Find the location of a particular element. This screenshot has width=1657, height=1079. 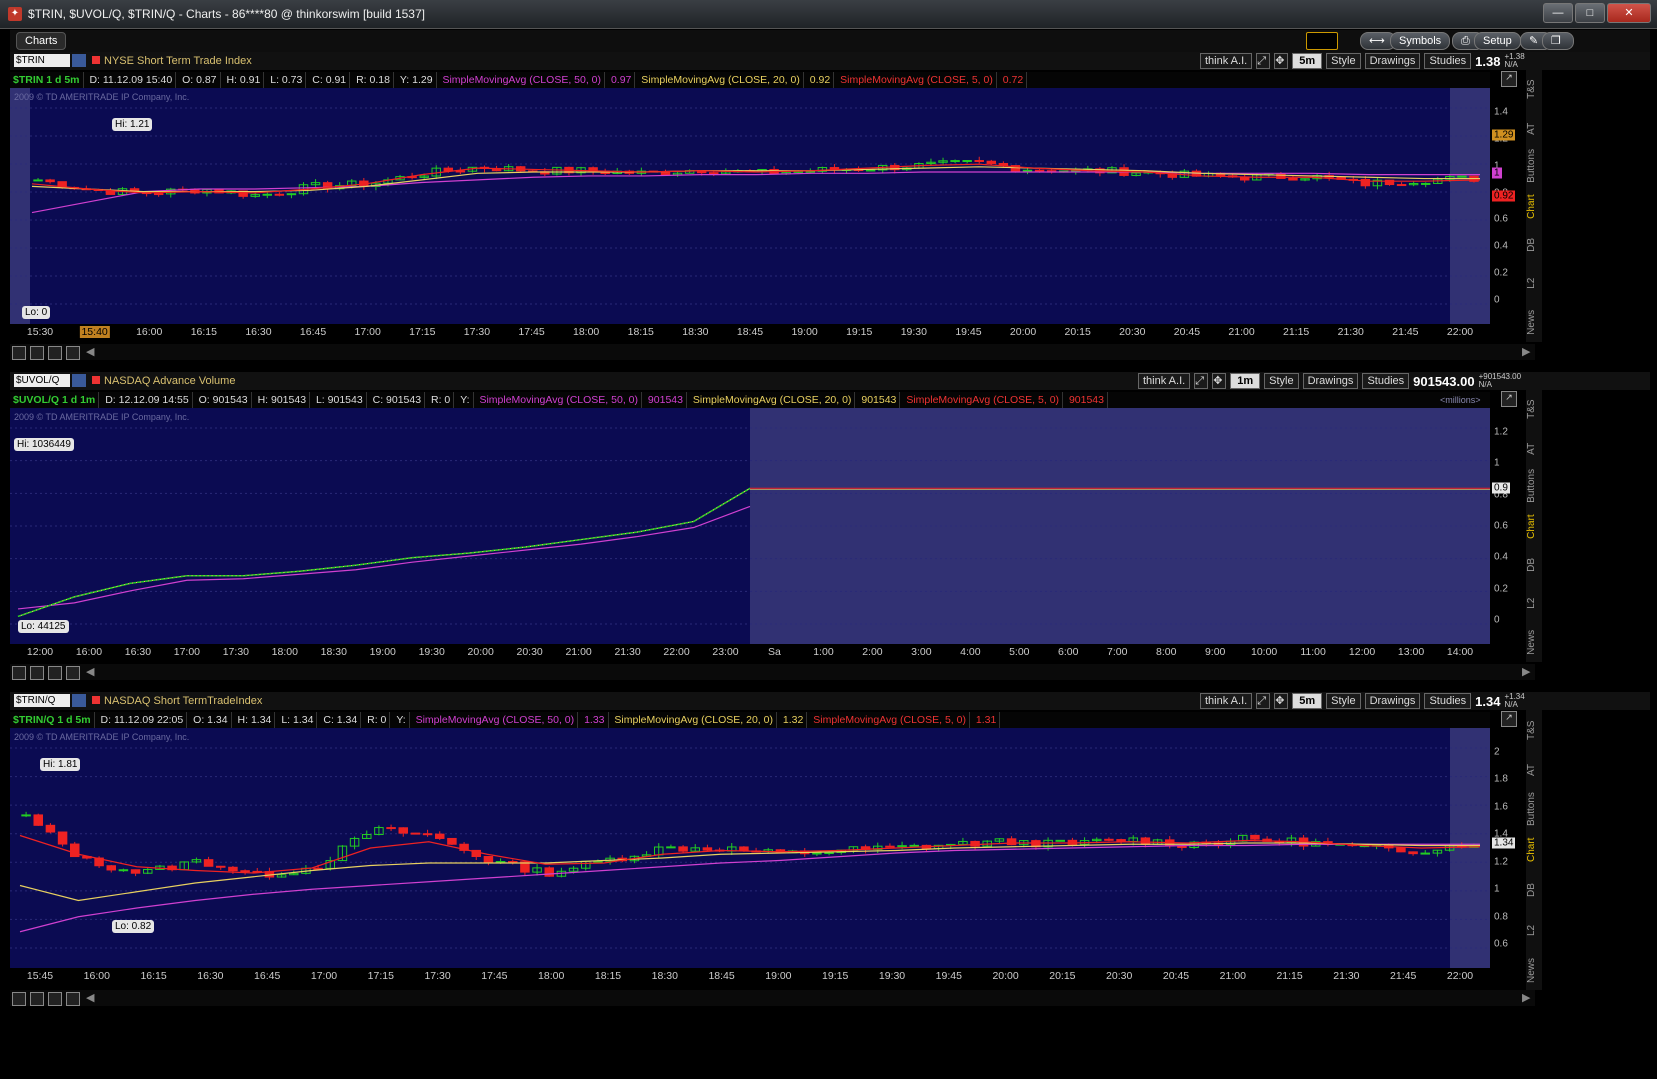

maximize-button: □ is located at coordinates (1590, 13).